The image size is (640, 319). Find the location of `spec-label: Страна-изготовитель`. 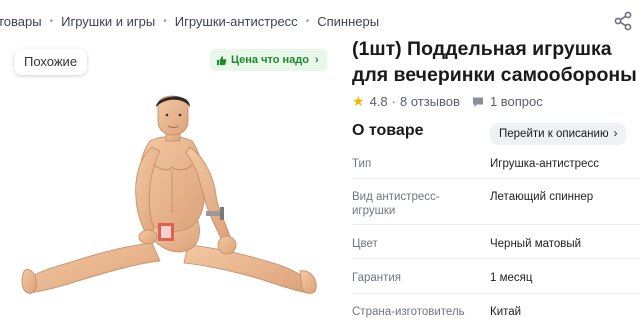

spec-label: Страна-изготовитель is located at coordinates (408, 312).